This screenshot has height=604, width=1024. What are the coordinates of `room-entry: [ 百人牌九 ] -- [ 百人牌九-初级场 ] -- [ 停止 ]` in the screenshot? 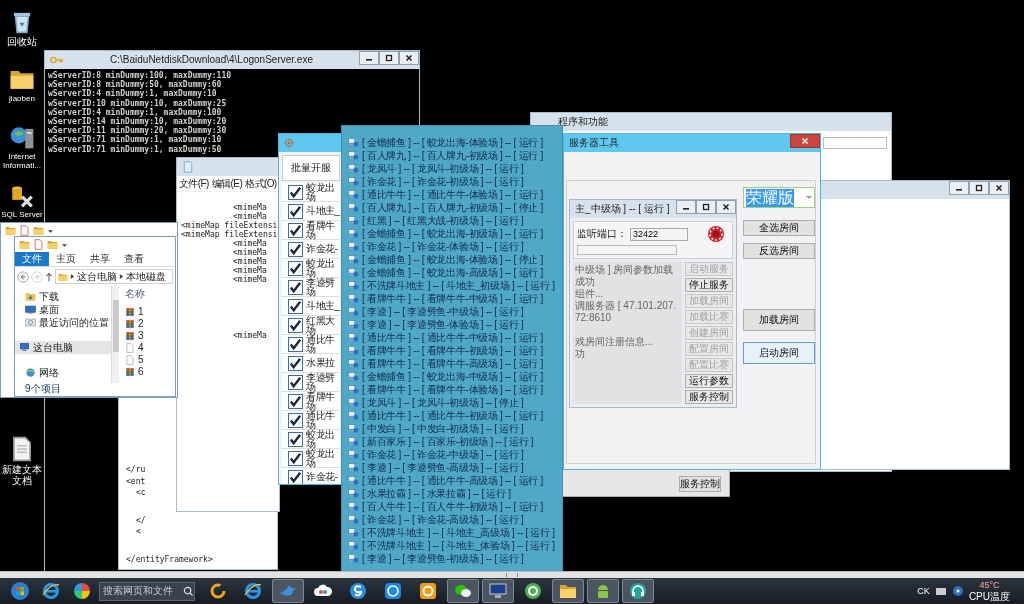 It's located at (452, 207).